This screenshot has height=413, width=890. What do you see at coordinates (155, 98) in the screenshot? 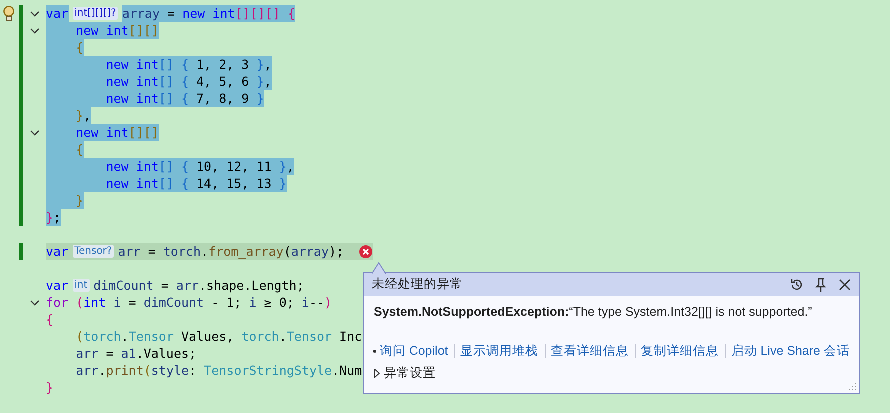
I see `code-text: new int[] { 7, 8, 9 }` at bounding box center [155, 98].